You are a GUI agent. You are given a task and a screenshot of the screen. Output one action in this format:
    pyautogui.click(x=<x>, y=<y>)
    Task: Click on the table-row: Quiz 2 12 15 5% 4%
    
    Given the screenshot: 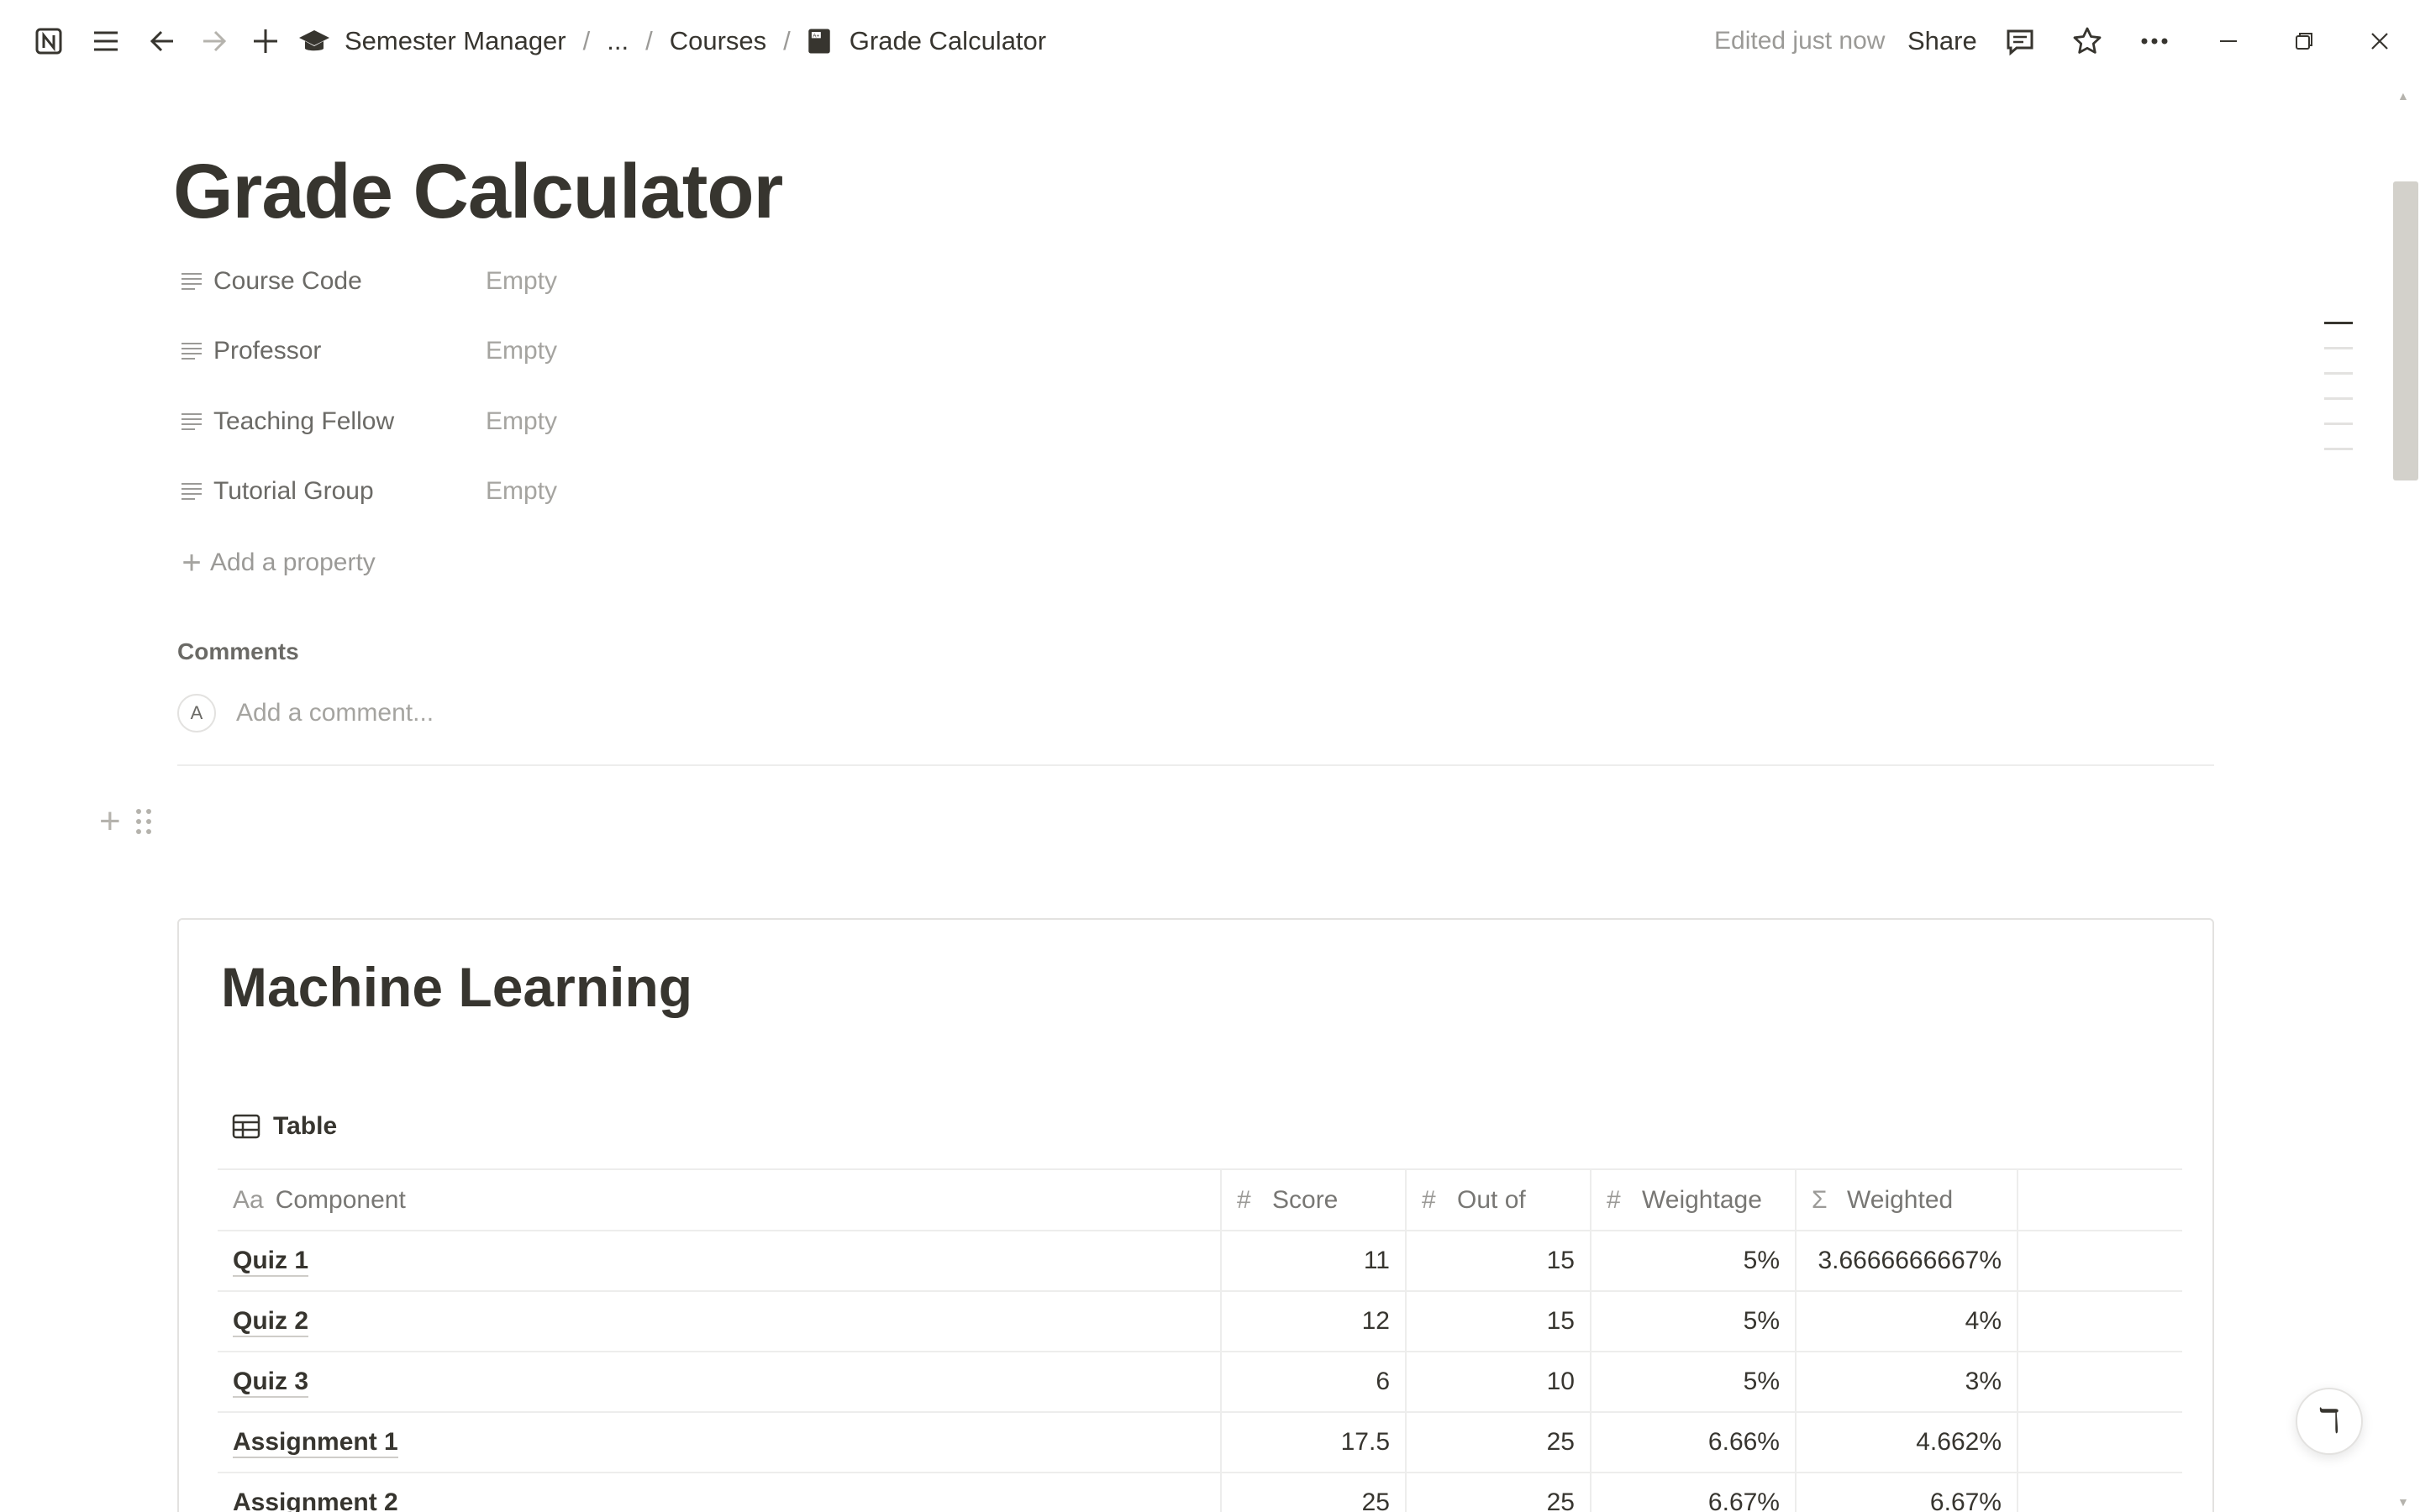 What is the action you would take?
    pyautogui.click(x=1200, y=1321)
    